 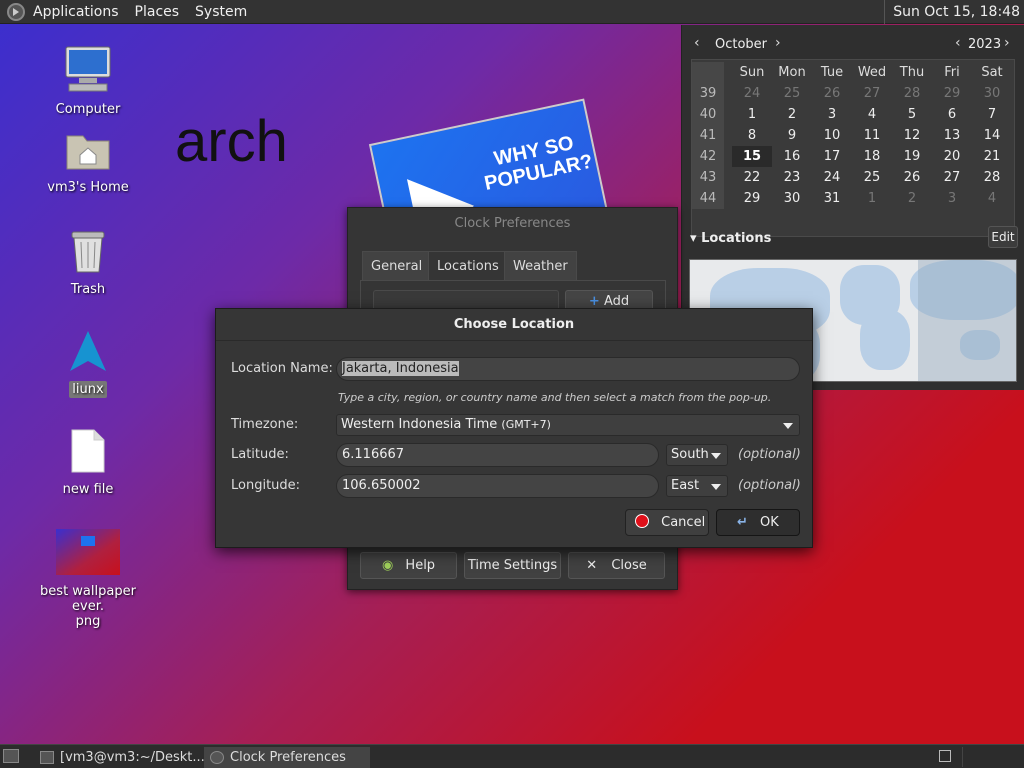 I want to click on close-button: ✕ Close, so click(x=616, y=565).